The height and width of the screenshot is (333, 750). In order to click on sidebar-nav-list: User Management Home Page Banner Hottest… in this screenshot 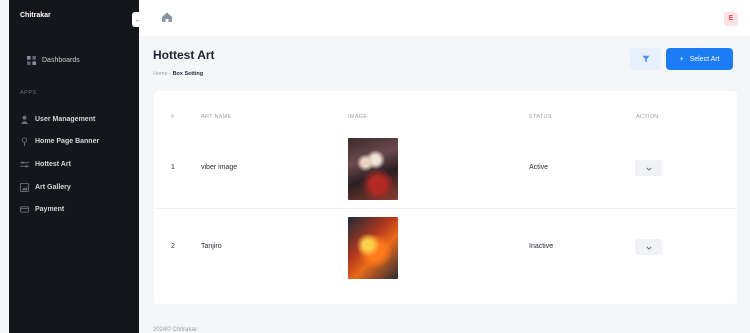, I will do `click(77, 164)`.